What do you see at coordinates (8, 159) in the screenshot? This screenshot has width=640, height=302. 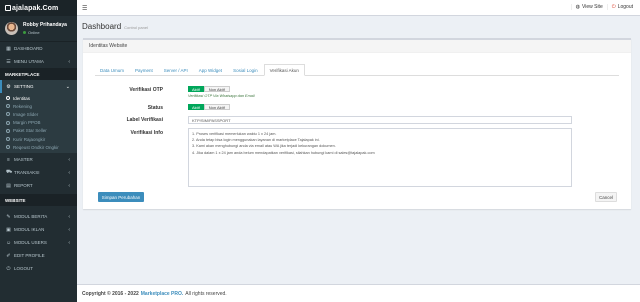 I see `list-icon: ≡` at bounding box center [8, 159].